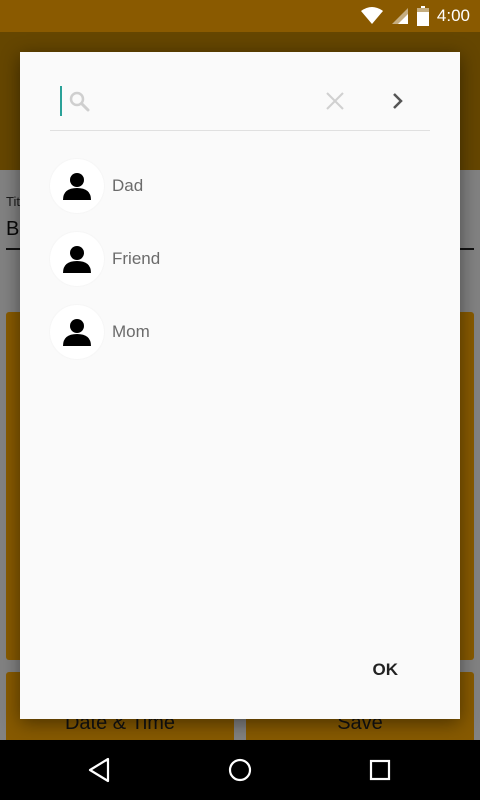  I want to click on list-item-friend: Friend, so click(240, 258).